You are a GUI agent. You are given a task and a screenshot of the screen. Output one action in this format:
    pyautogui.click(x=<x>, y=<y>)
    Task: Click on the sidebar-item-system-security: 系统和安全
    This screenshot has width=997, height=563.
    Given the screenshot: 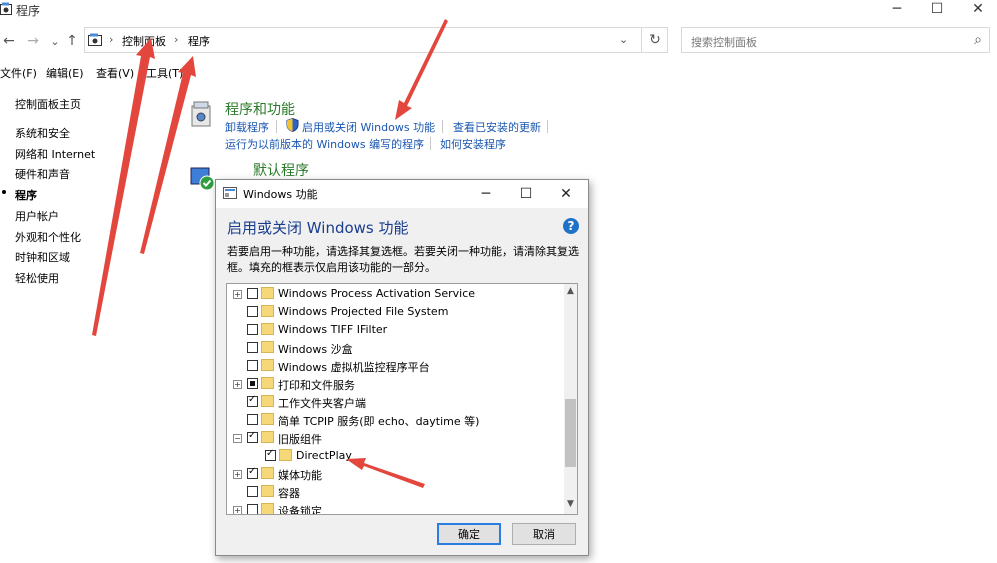 What is the action you would take?
    pyautogui.click(x=42, y=133)
    